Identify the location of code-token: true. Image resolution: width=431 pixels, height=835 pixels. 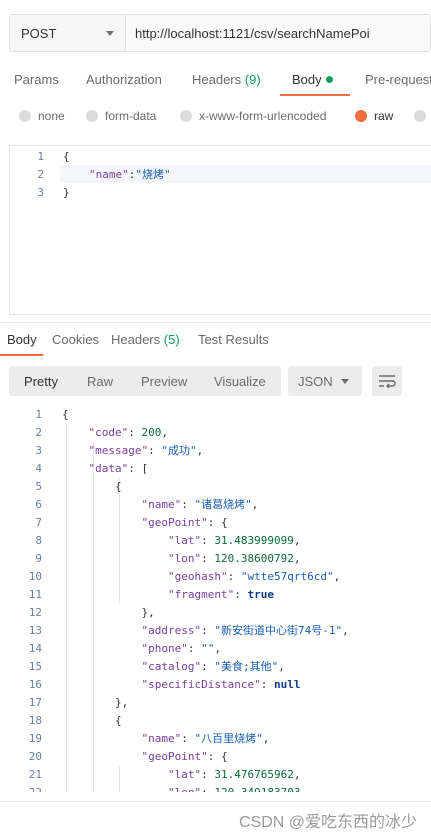
(260, 594).